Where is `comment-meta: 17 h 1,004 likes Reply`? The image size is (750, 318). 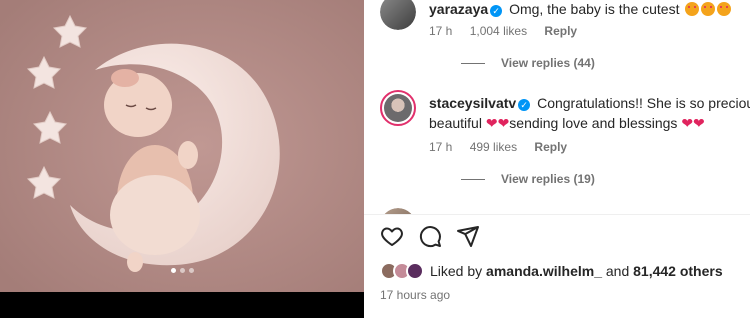 comment-meta: 17 h 1,004 likes Reply is located at coordinates (510, 31).